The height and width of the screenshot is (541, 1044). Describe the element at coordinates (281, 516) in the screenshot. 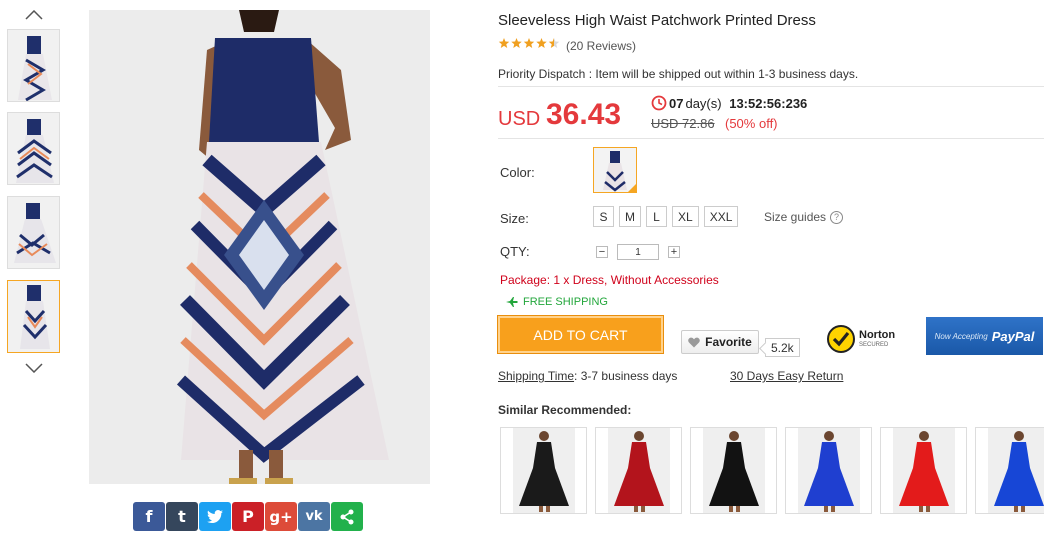

I see `google-plus-icon: g+` at that location.